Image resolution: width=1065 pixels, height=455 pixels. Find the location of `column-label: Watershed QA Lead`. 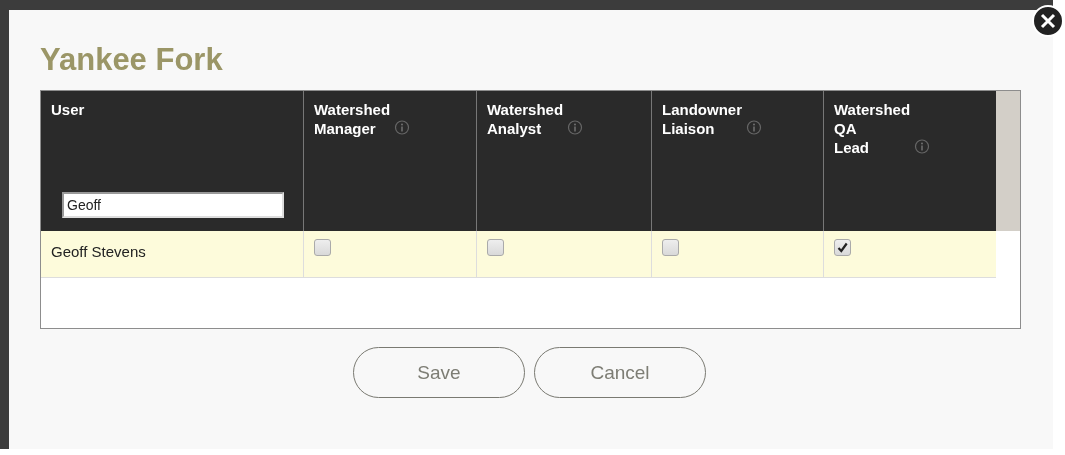

column-label: Watershed QA Lead is located at coordinates (872, 128).